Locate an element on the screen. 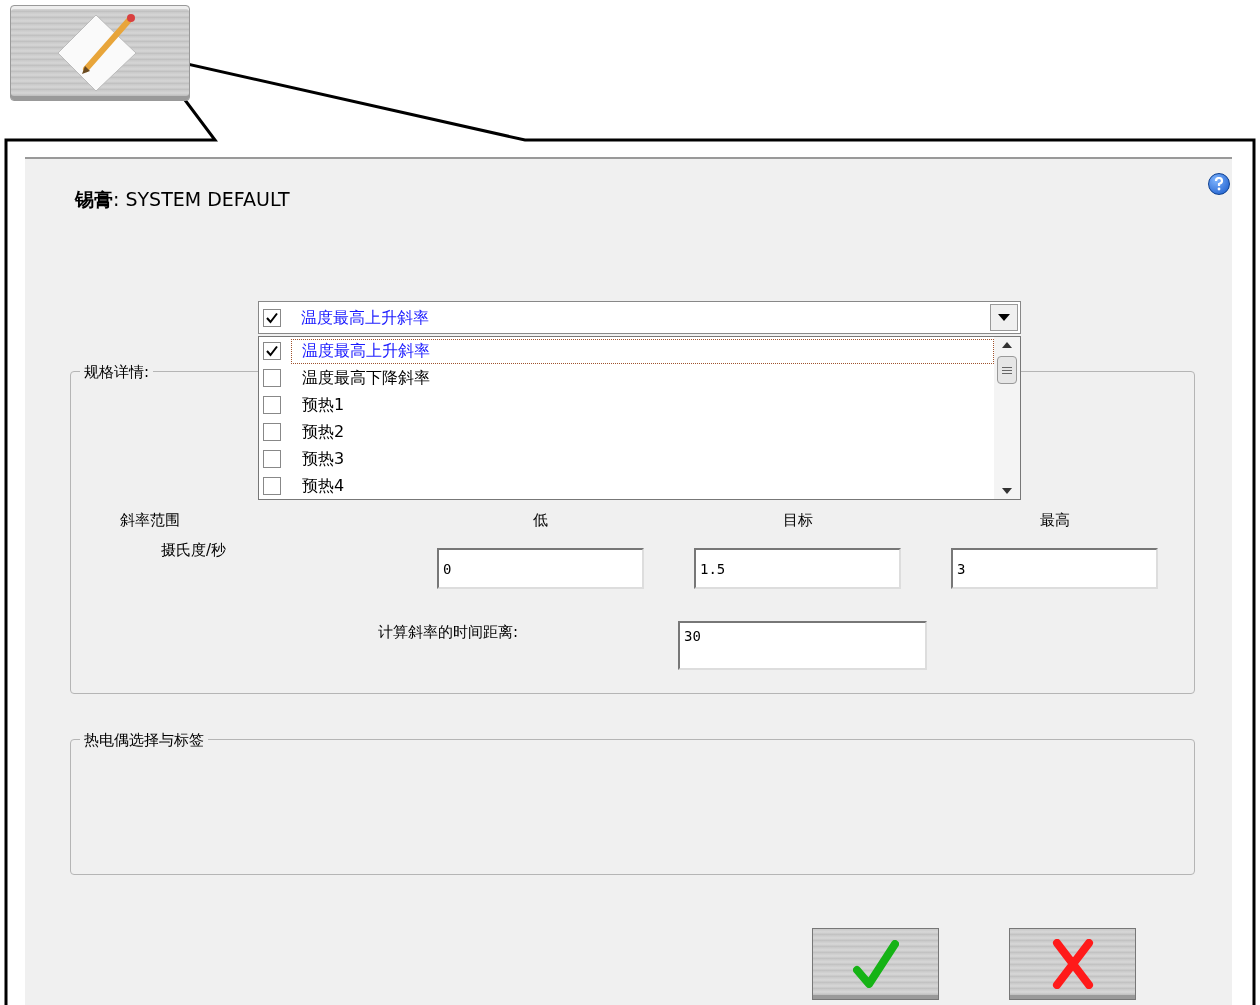 This screenshot has width=1260, height=1005. dropdown-item: 预热4 is located at coordinates (642, 486).